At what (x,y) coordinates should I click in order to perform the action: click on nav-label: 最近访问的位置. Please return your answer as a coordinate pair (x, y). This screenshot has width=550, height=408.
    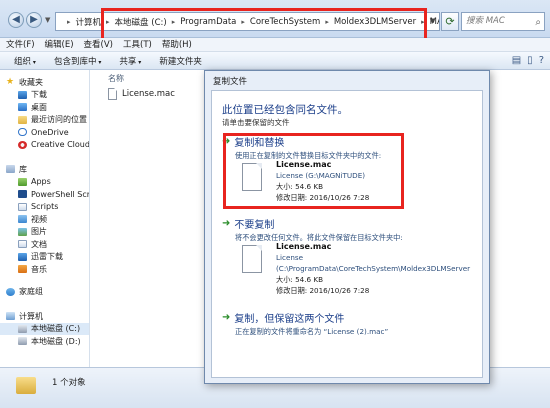
    Looking at the image, I should click on (59, 120).